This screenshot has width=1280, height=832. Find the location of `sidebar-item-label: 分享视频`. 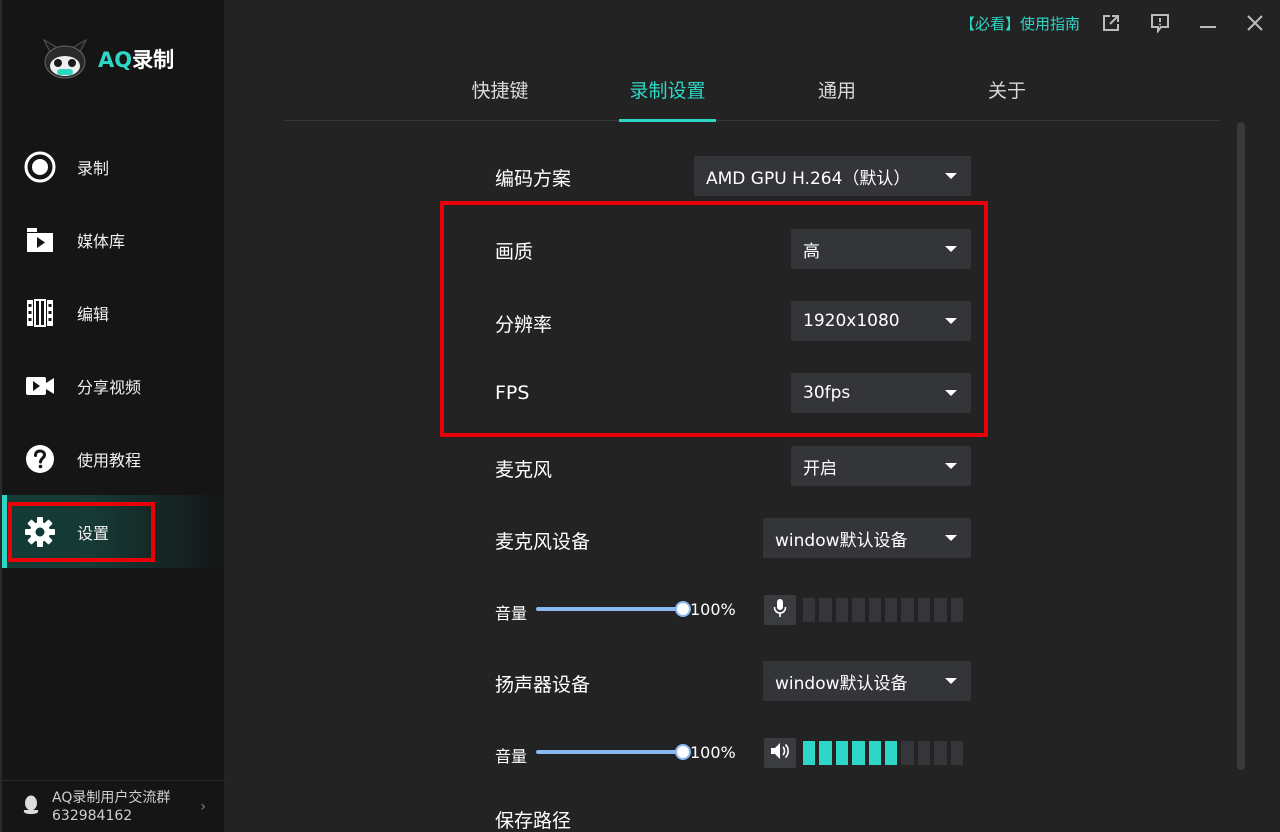

sidebar-item-label: 分享视频 is located at coordinates (109, 387).